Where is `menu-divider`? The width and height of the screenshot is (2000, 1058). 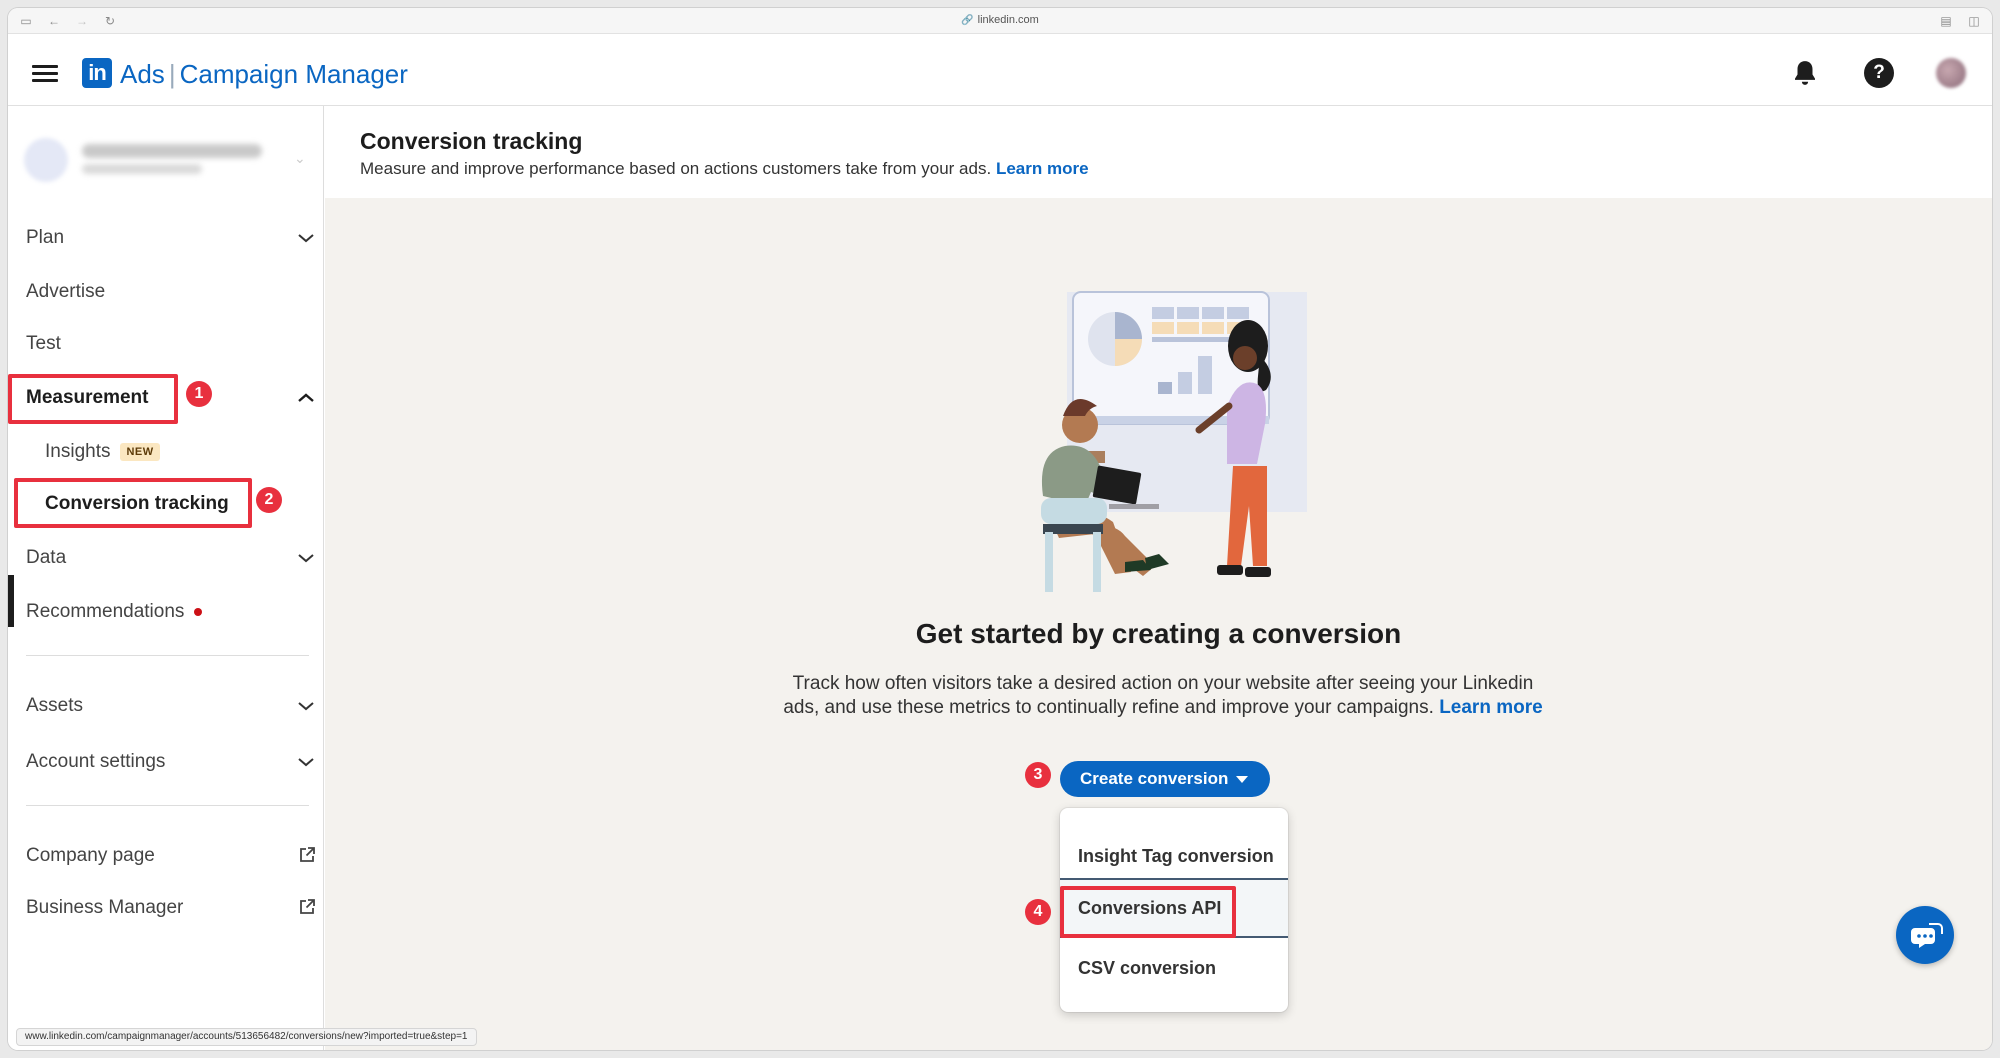 menu-divider is located at coordinates (1174, 937).